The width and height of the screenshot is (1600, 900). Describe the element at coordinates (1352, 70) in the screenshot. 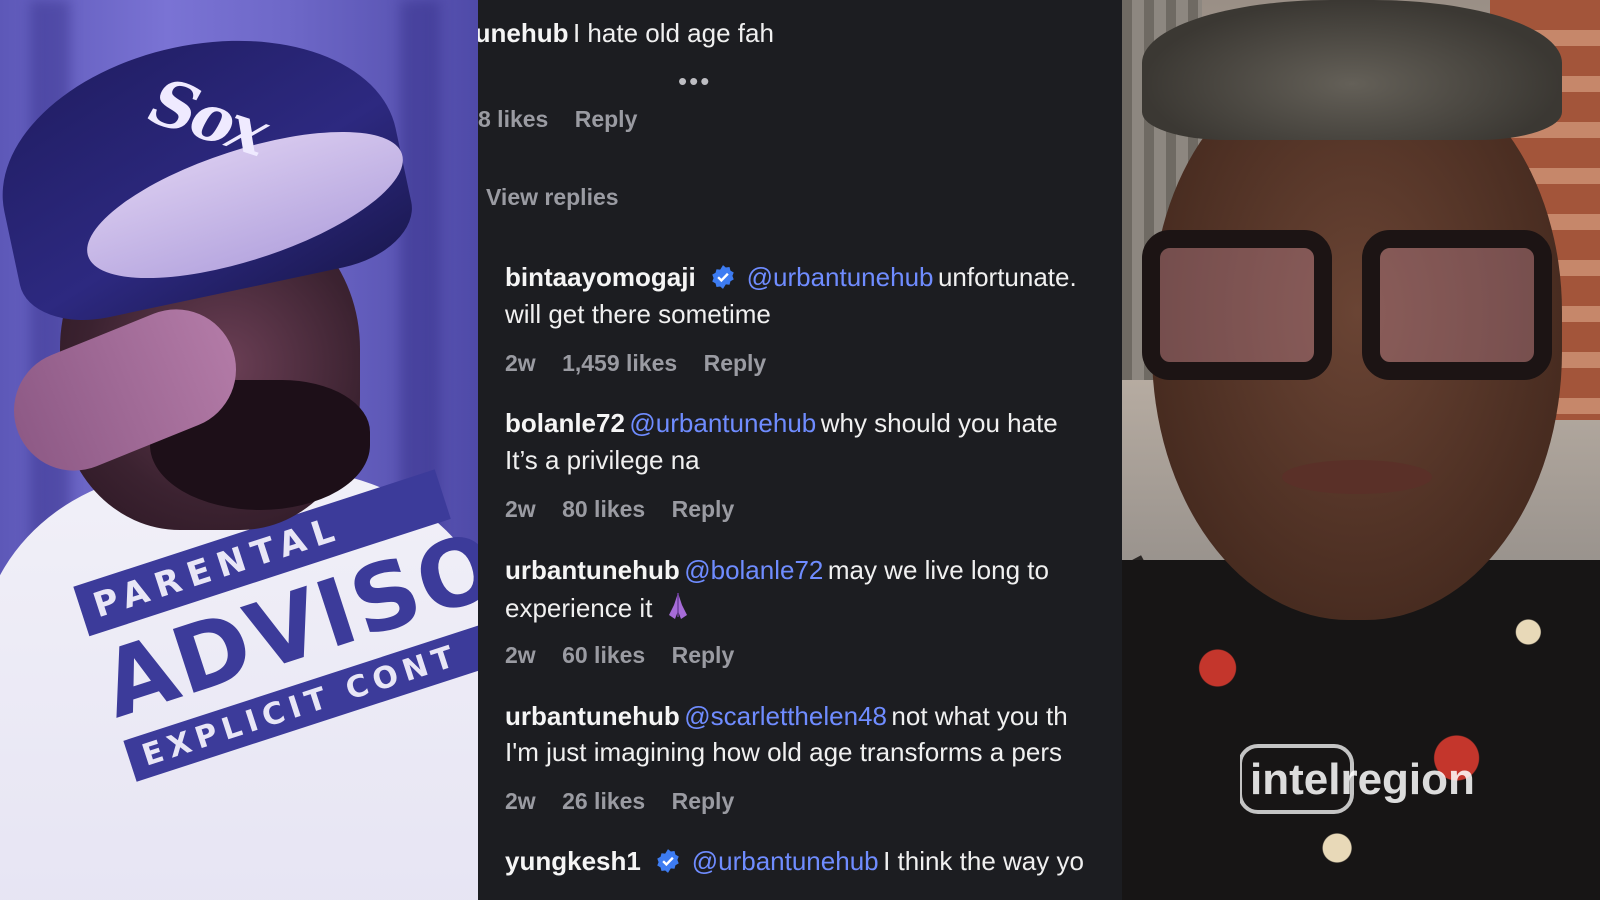

I see `woman-hair` at that location.